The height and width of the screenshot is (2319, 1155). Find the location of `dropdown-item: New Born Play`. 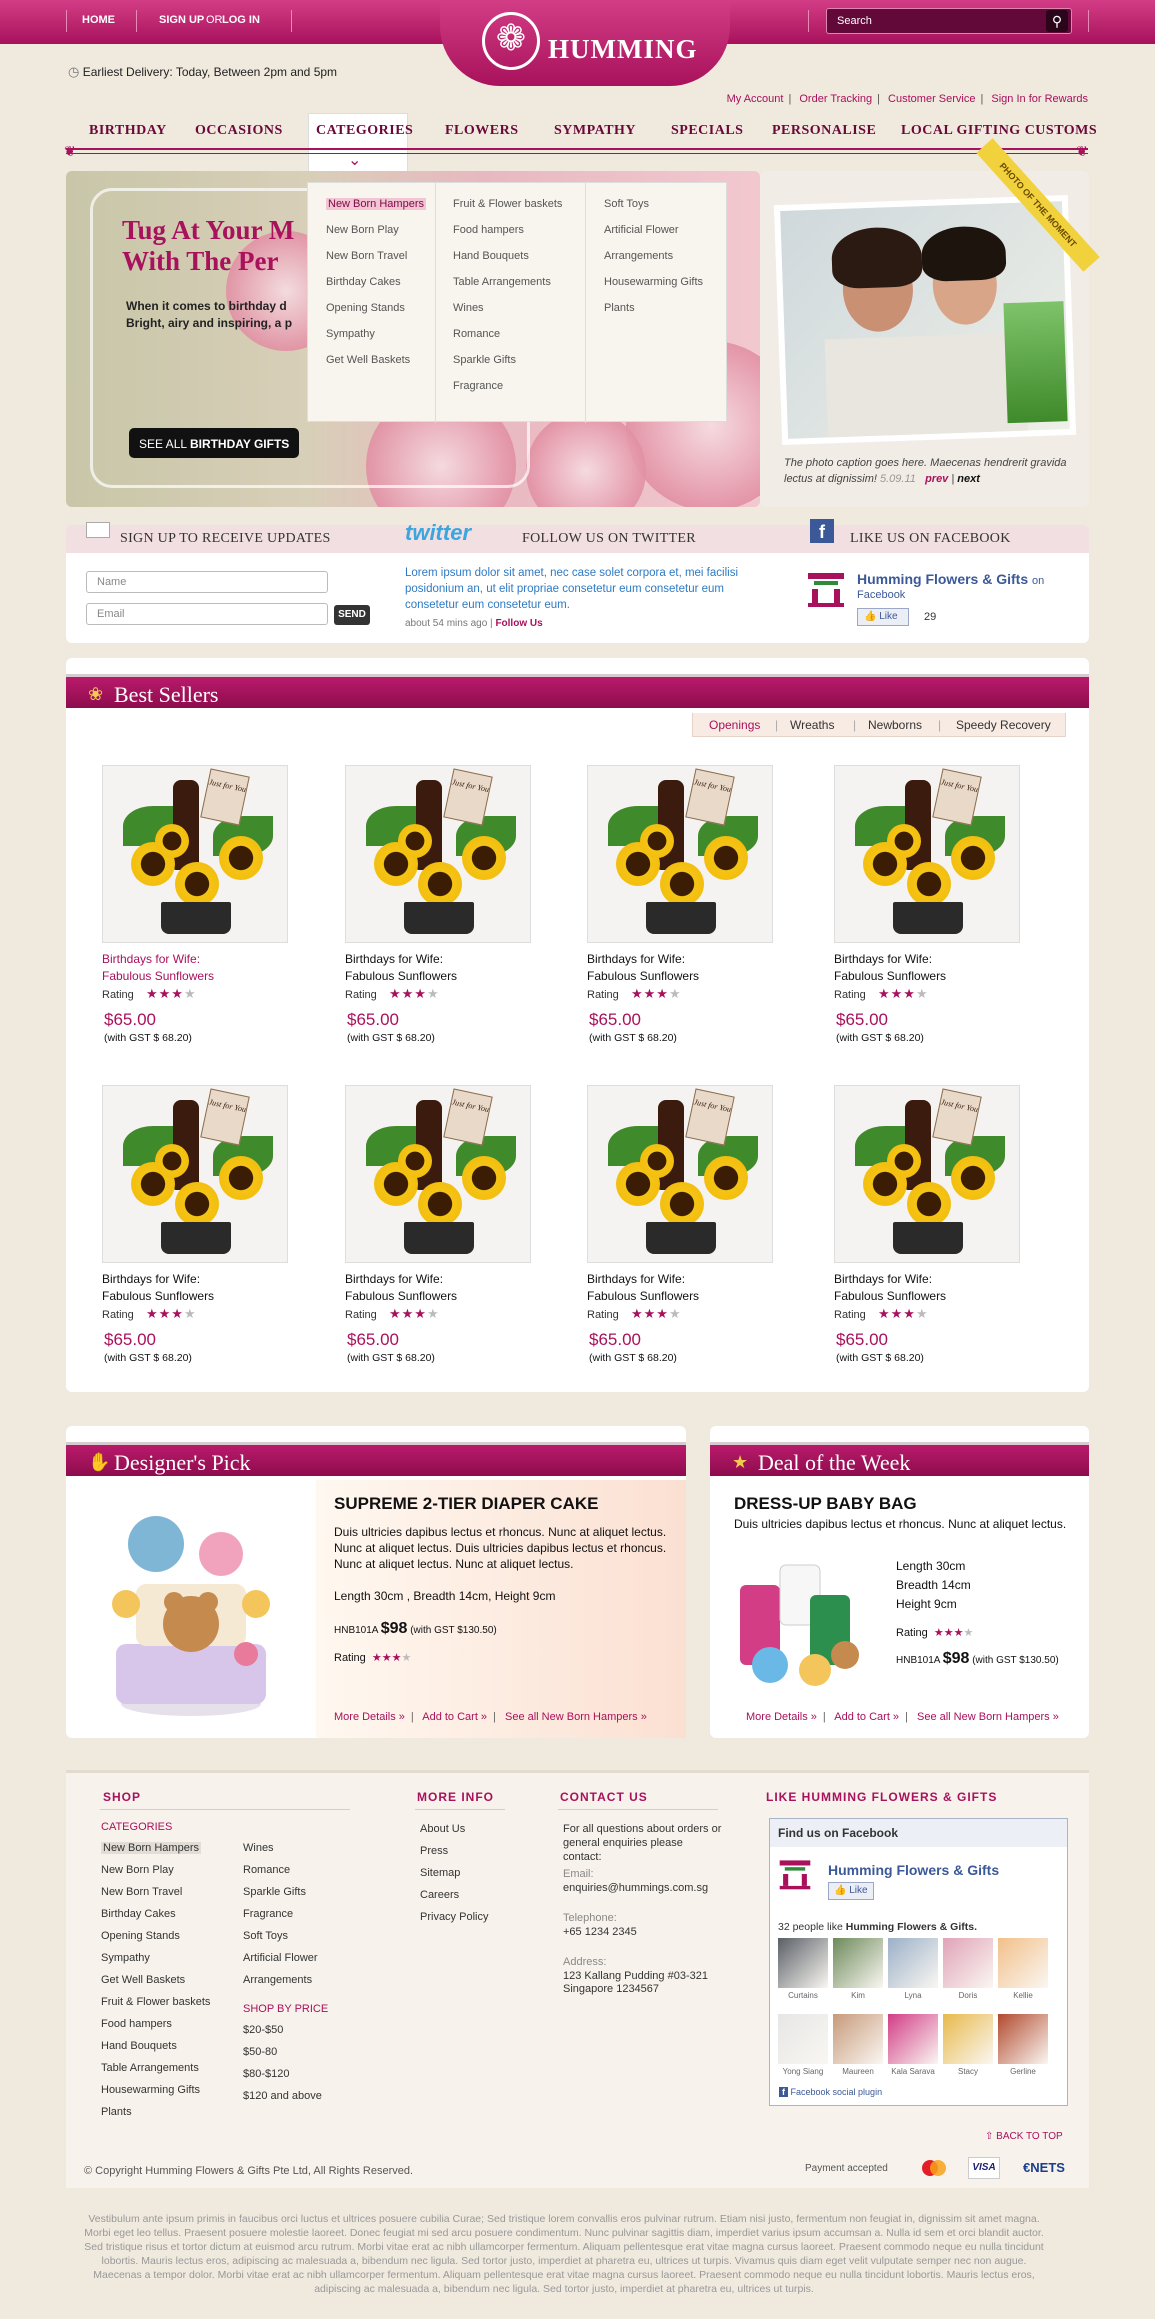

dropdown-item: New Born Play is located at coordinates (362, 230).